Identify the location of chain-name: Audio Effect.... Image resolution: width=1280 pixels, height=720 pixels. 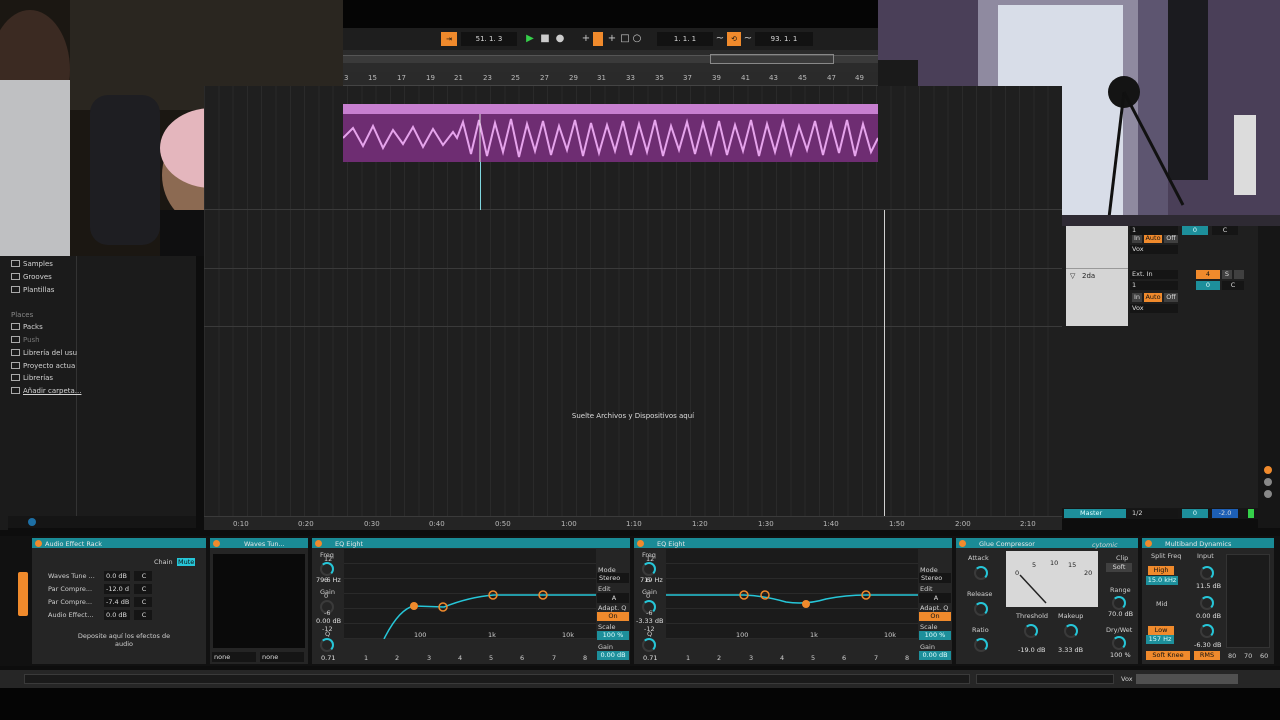
(70, 615).